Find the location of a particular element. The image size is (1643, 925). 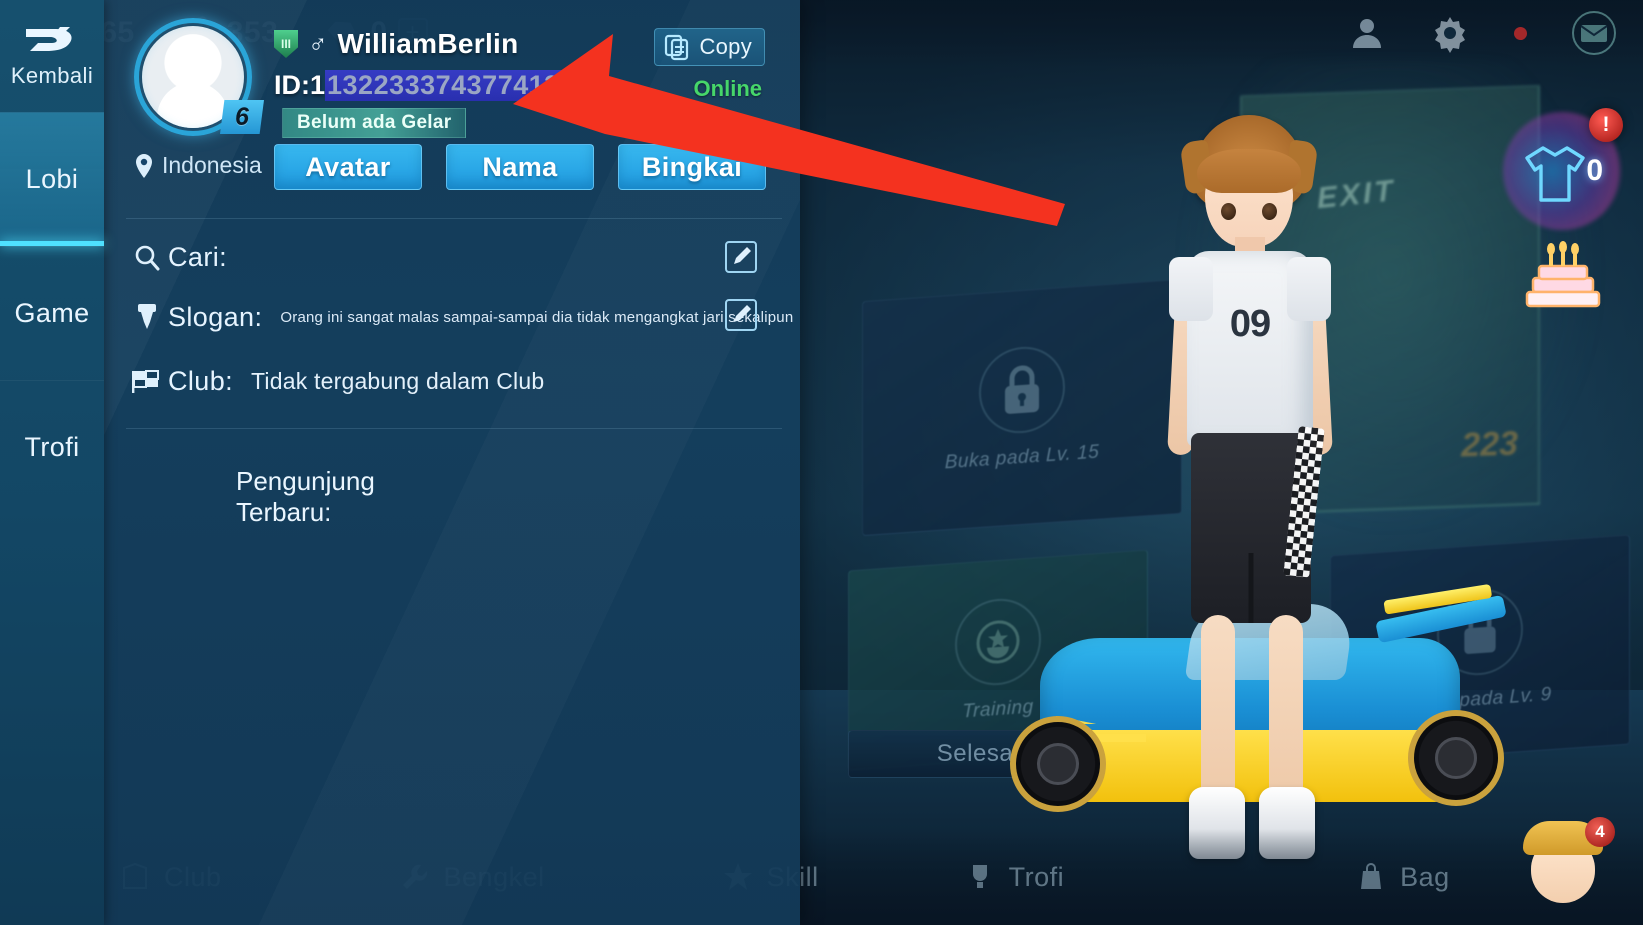

npc-avatar-button: 4 is located at coordinates (1568, 863).